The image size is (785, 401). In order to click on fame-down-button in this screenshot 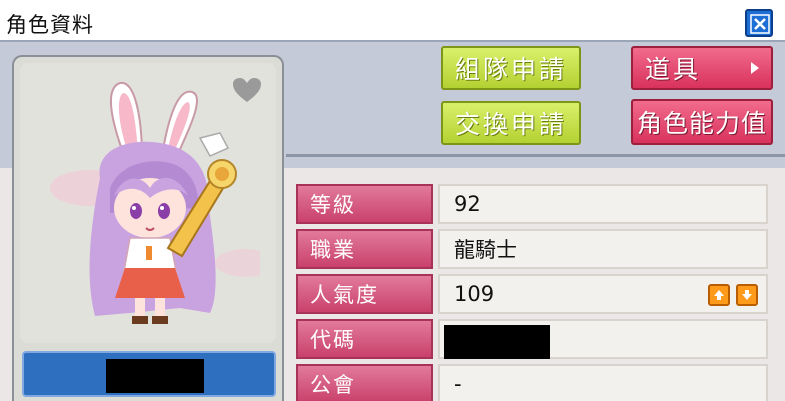, I will do `click(747, 295)`.